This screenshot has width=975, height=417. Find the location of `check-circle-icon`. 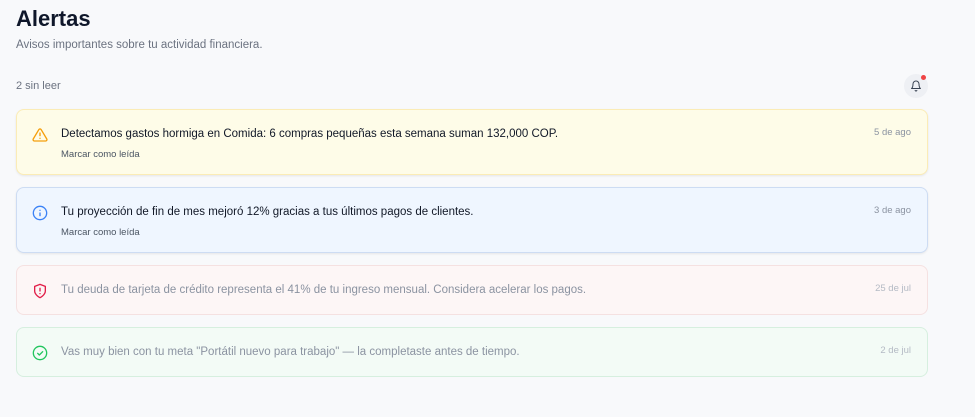

check-circle-icon is located at coordinates (40, 353).